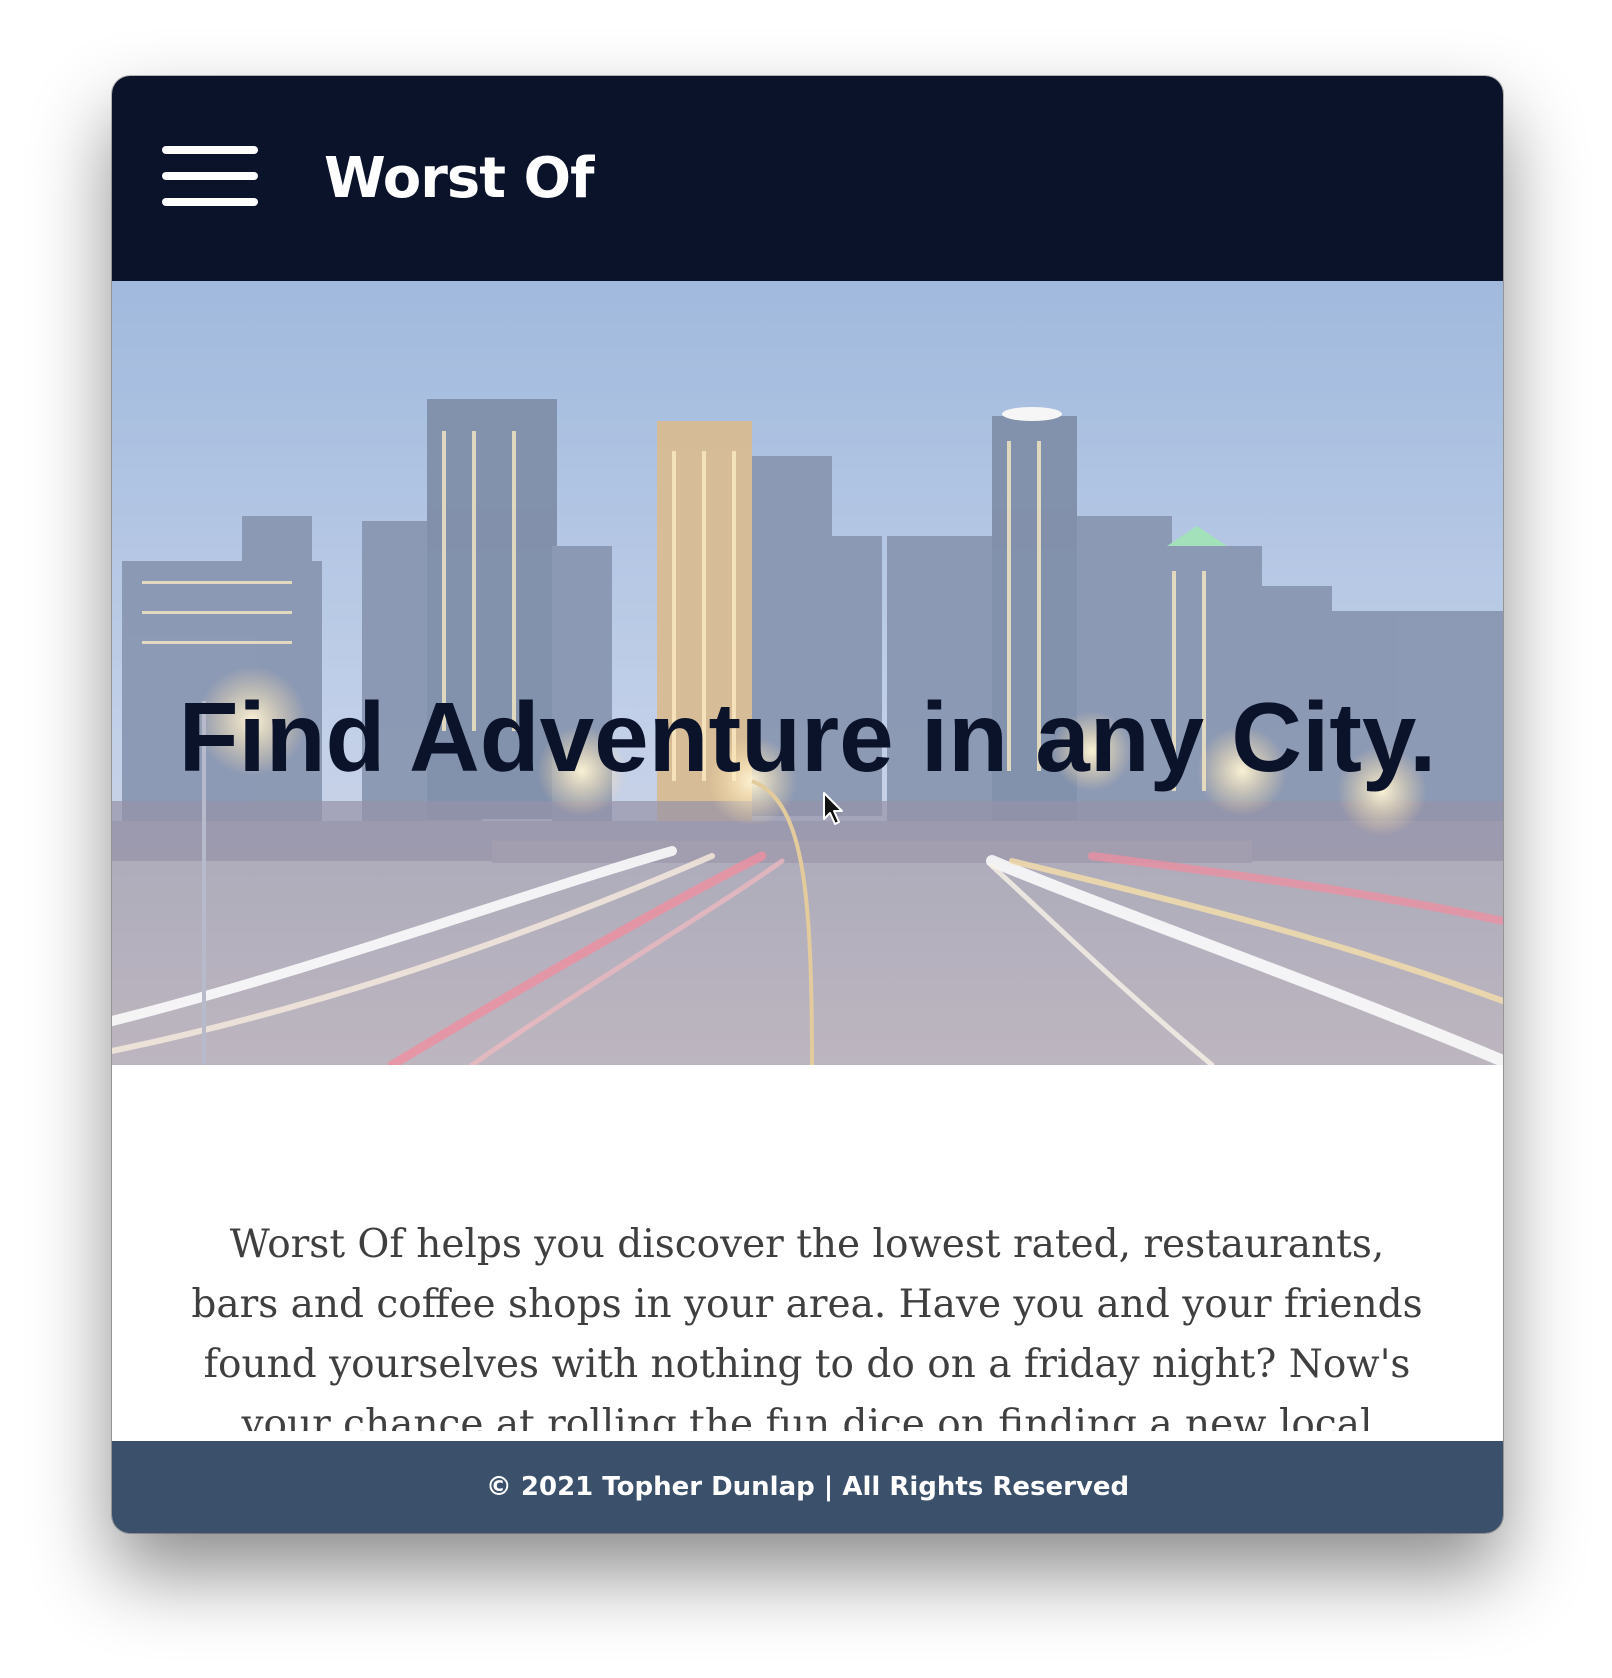 Image resolution: width=1612 pixels, height=1678 pixels. I want to click on mouse-cursor-icon, so click(833, 808).